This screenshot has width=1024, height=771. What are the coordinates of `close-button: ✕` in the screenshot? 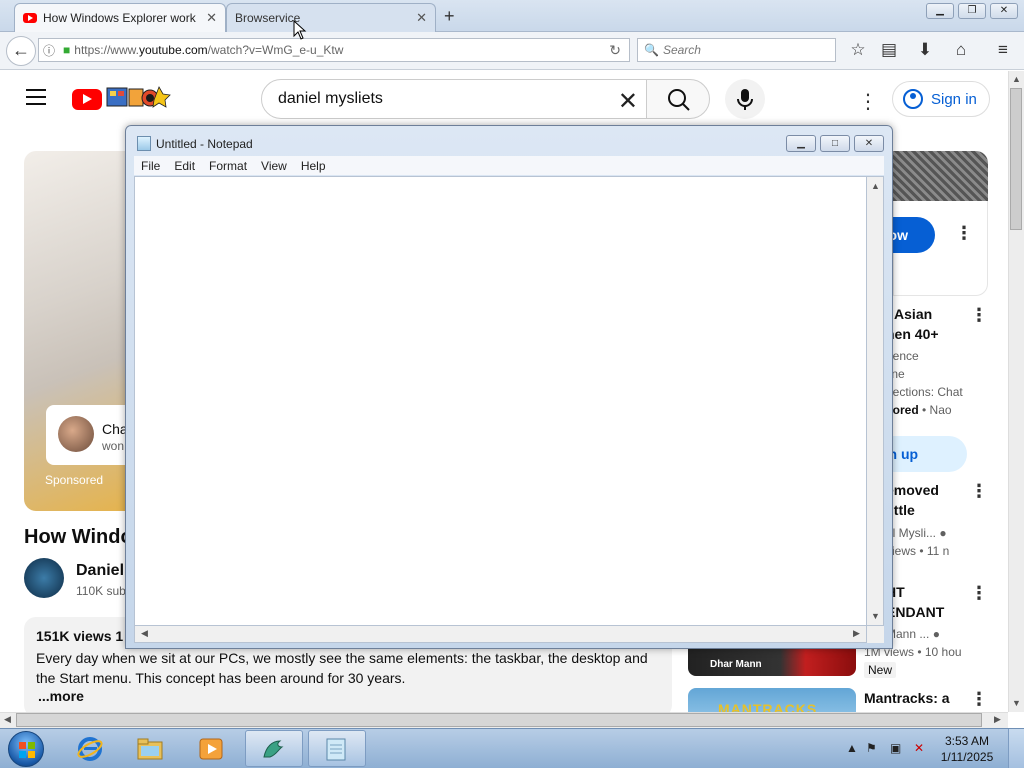 It's located at (869, 143).